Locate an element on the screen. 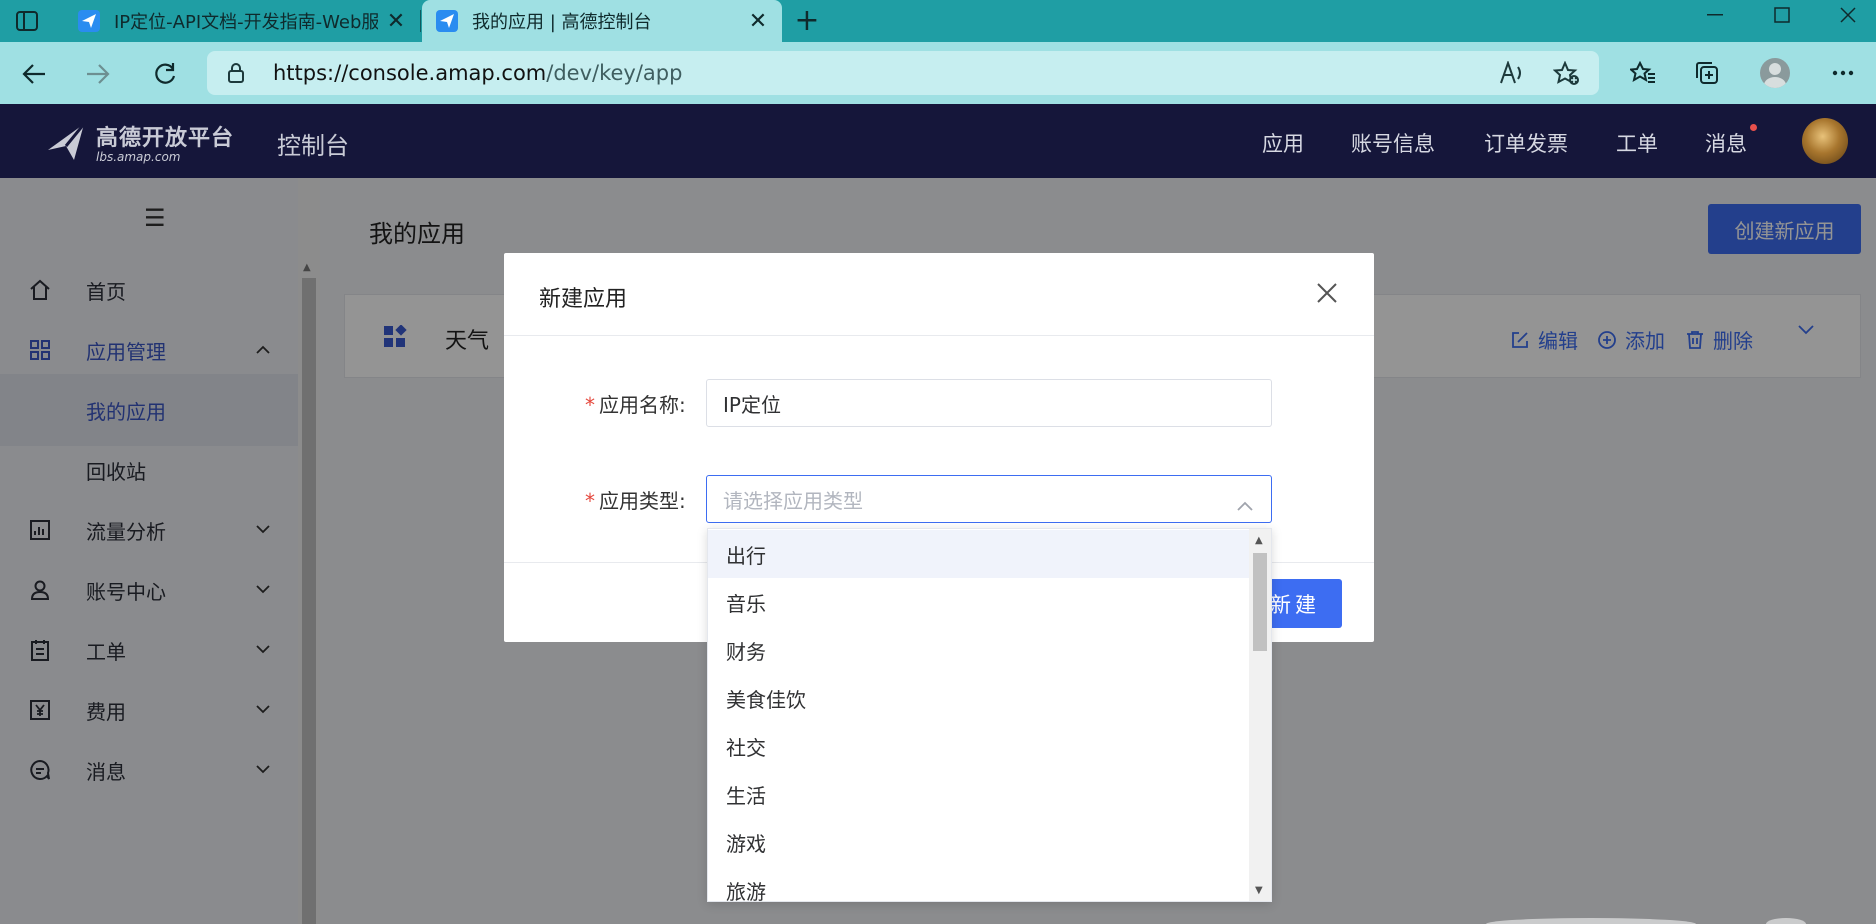  add-favorite-icon is located at coordinates (1567, 74).